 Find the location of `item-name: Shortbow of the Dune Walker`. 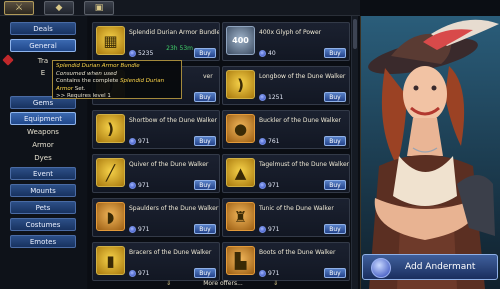

item-name: Shortbow of the Dune Walker is located at coordinates (173, 120).